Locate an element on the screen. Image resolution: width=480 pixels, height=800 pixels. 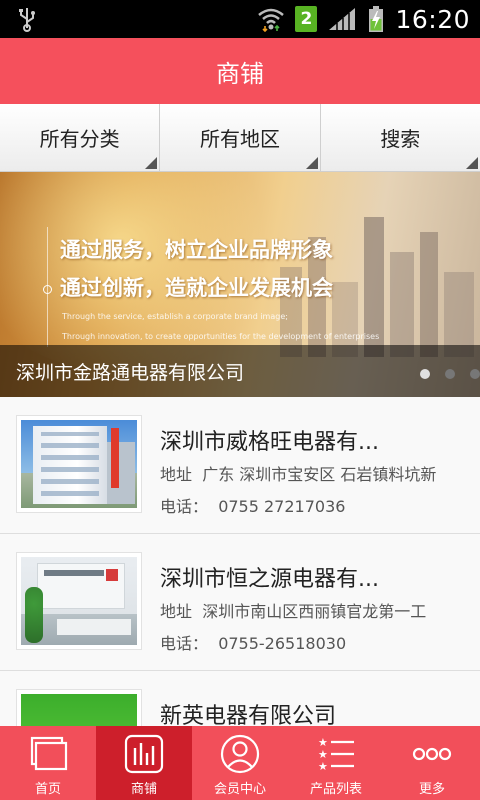
signal-icon is located at coordinates (342, 19).